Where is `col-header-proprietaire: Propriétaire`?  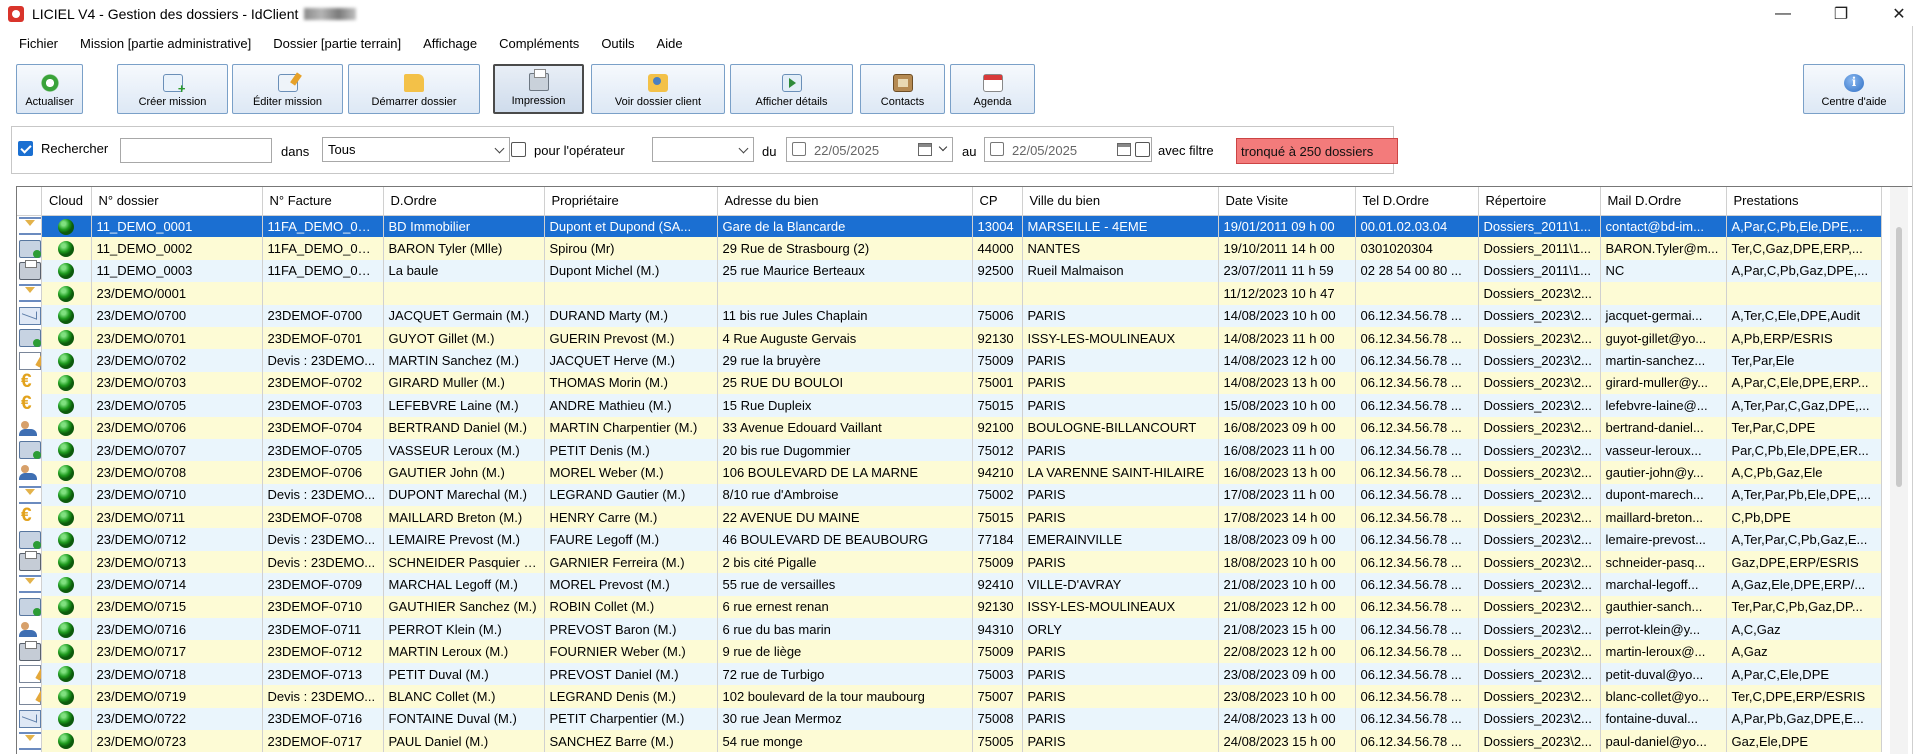
col-header-proprietaire: Propriétaire is located at coordinates (631, 201).